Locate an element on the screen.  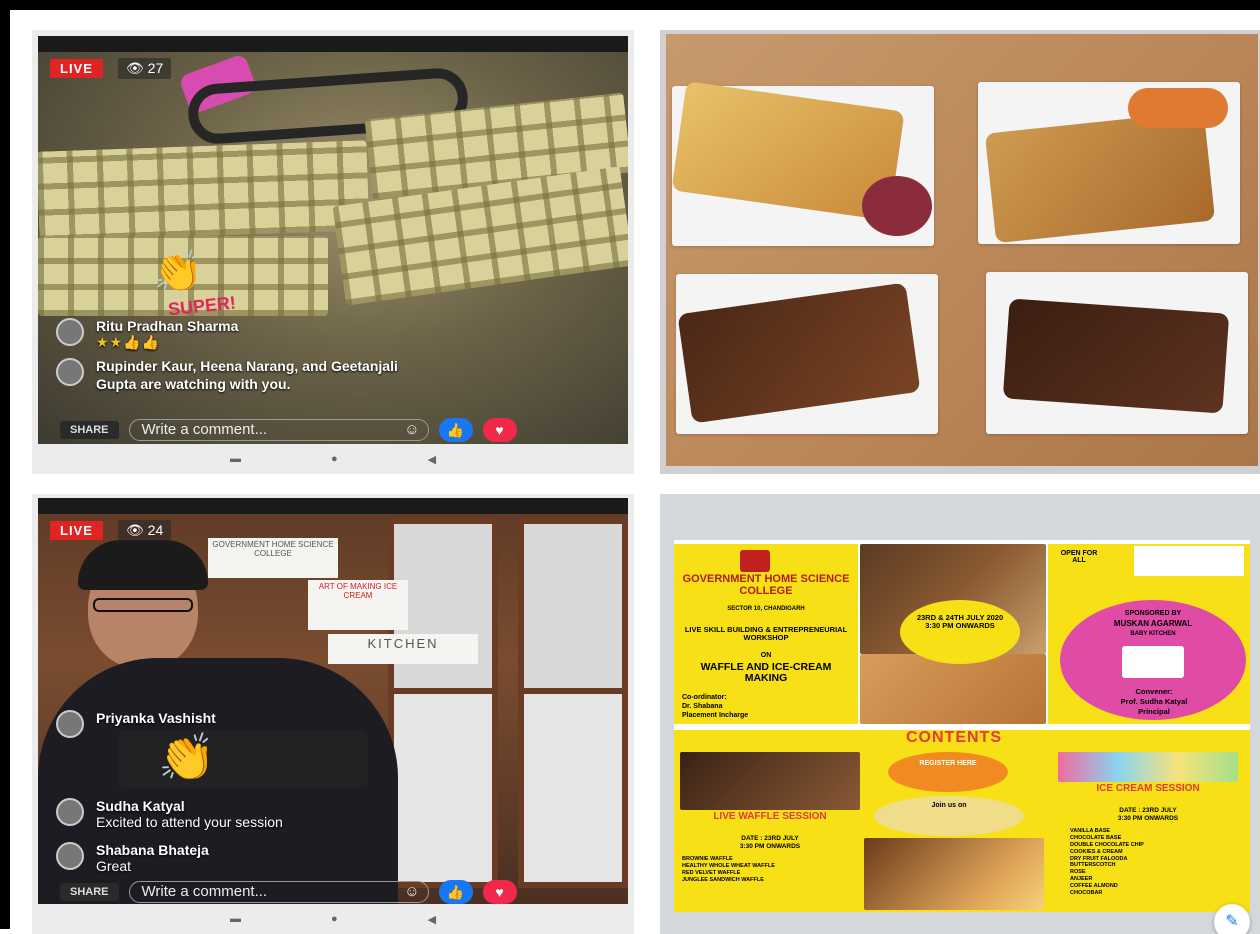
viewer-count-value: 24 is located at coordinates (155, 530).